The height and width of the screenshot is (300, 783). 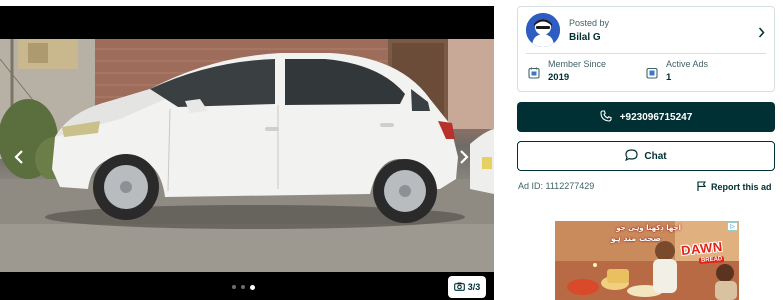 I want to click on flag-icon, so click(x=702, y=187).